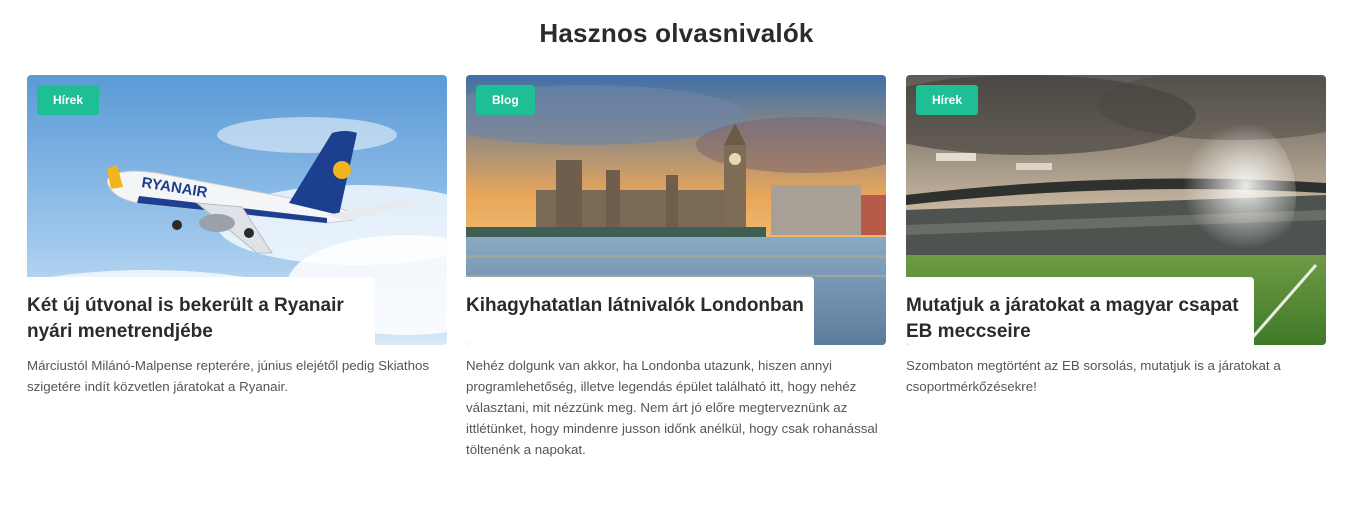 The width and height of the screenshot is (1369, 509). What do you see at coordinates (639, 306) in the screenshot?
I see `article-title: Kihagyhatatlan látnivalók Londonban` at bounding box center [639, 306].